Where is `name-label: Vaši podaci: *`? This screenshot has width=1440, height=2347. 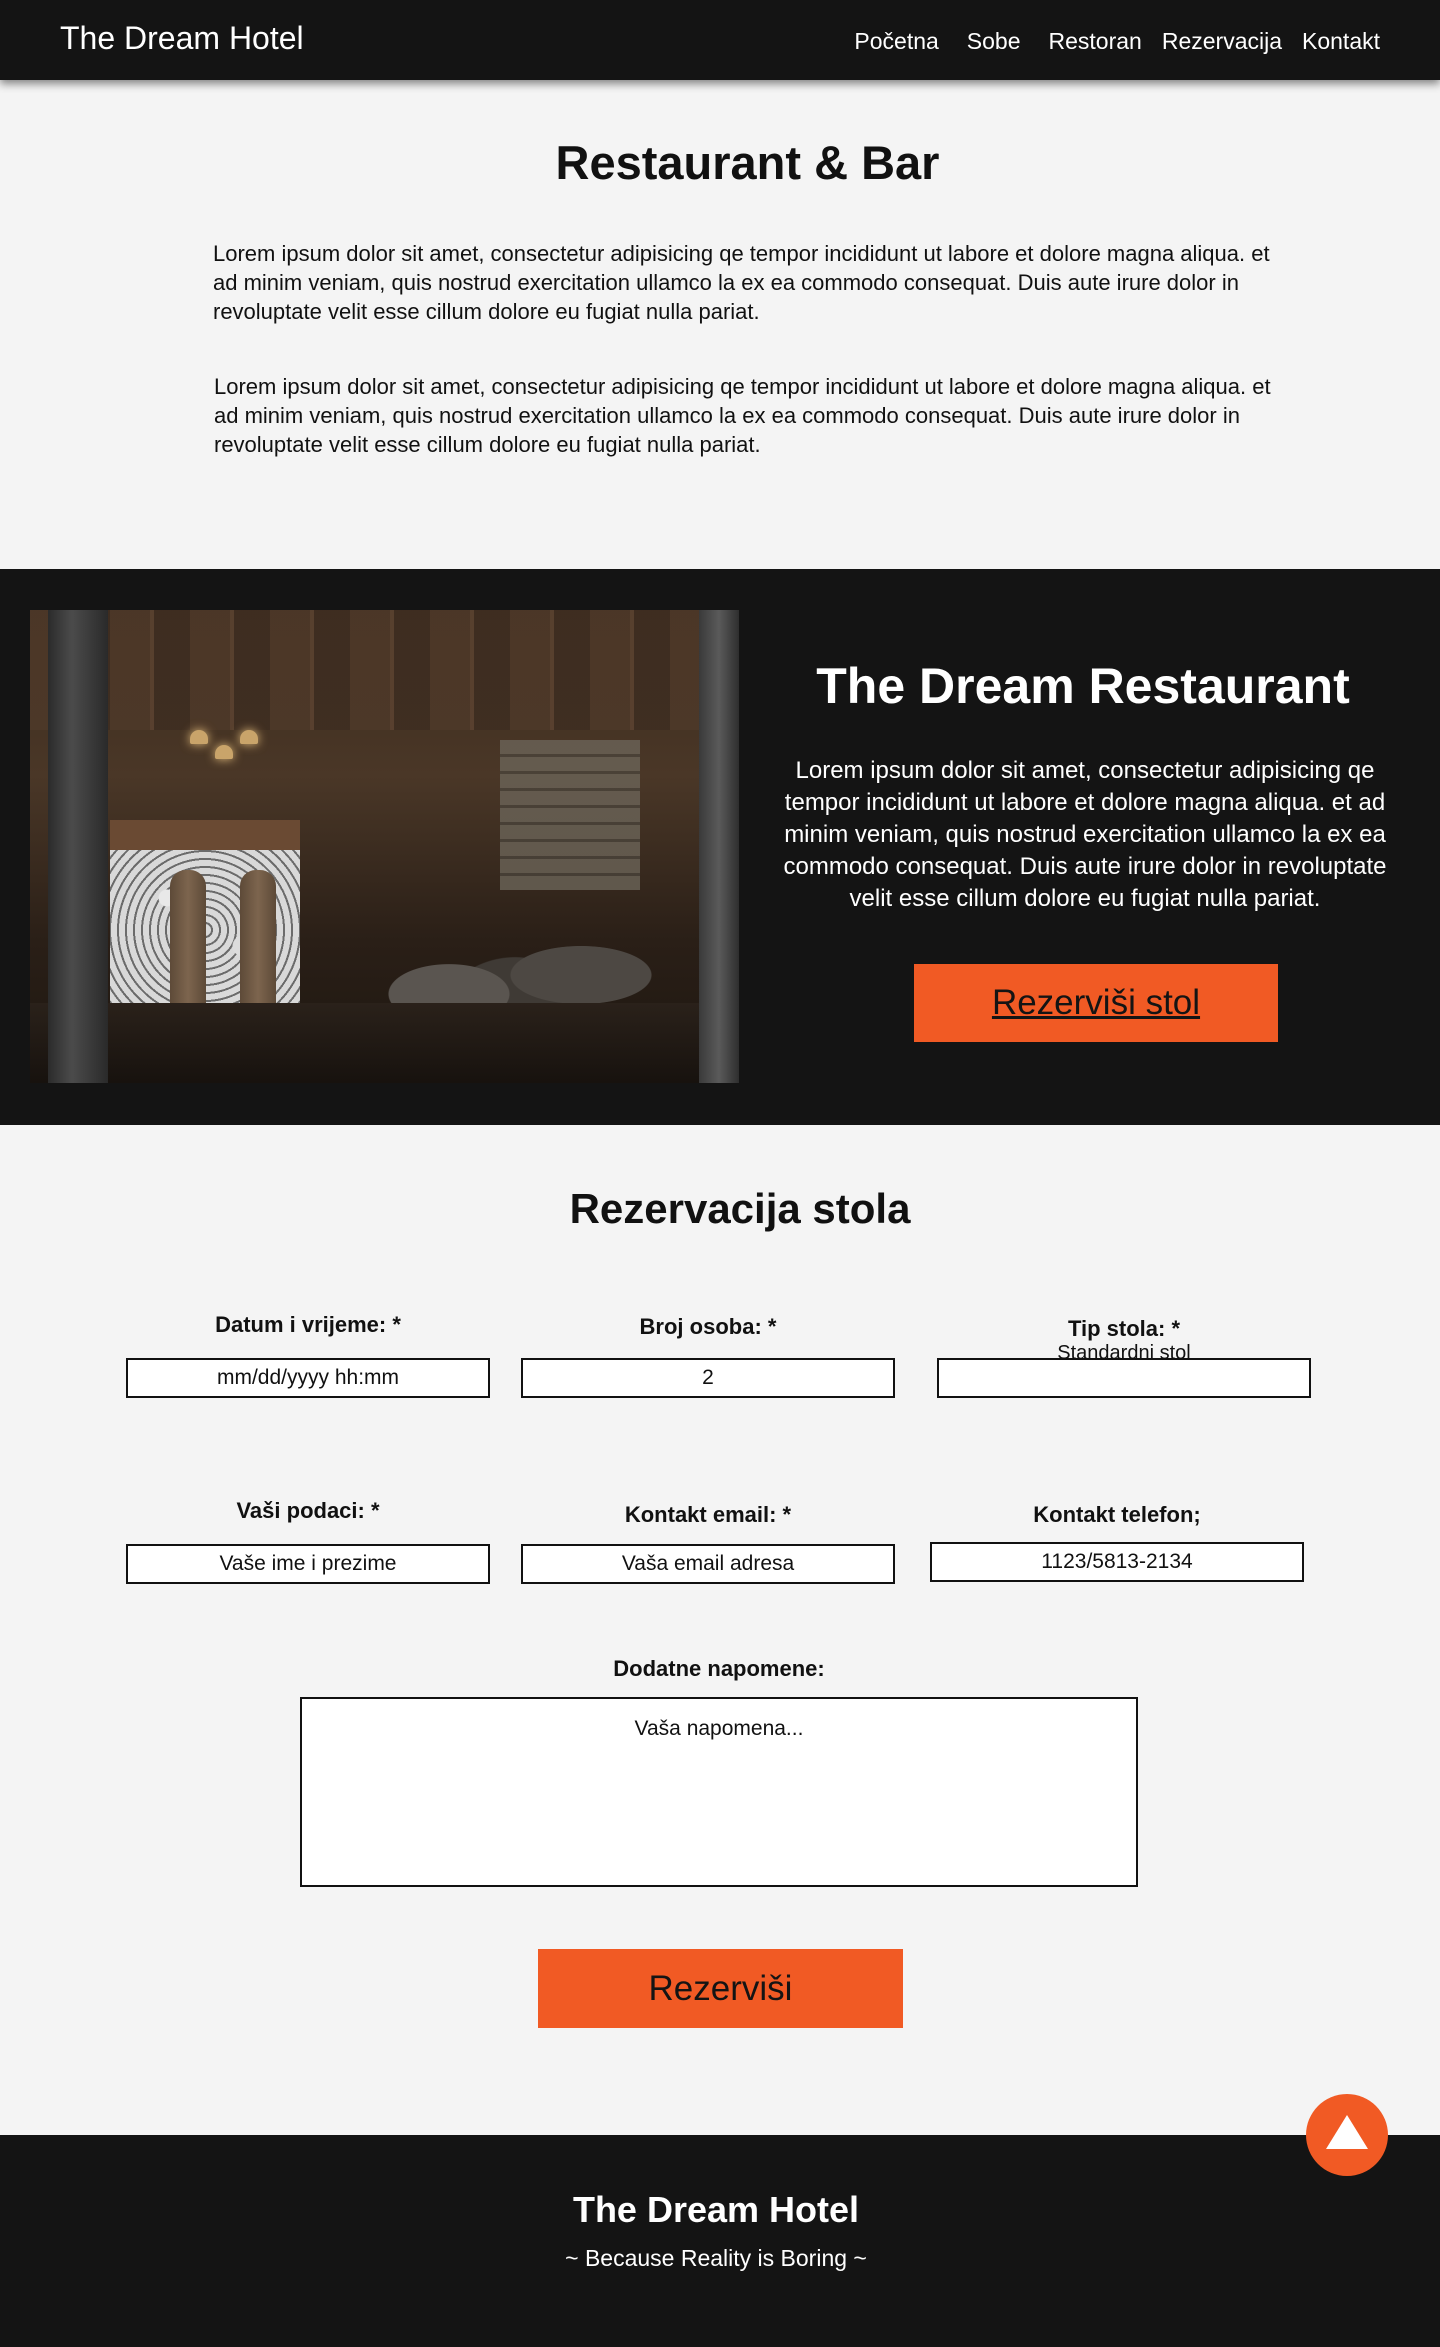 name-label: Vaši podaci: * is located at coordinates (308, 1510).